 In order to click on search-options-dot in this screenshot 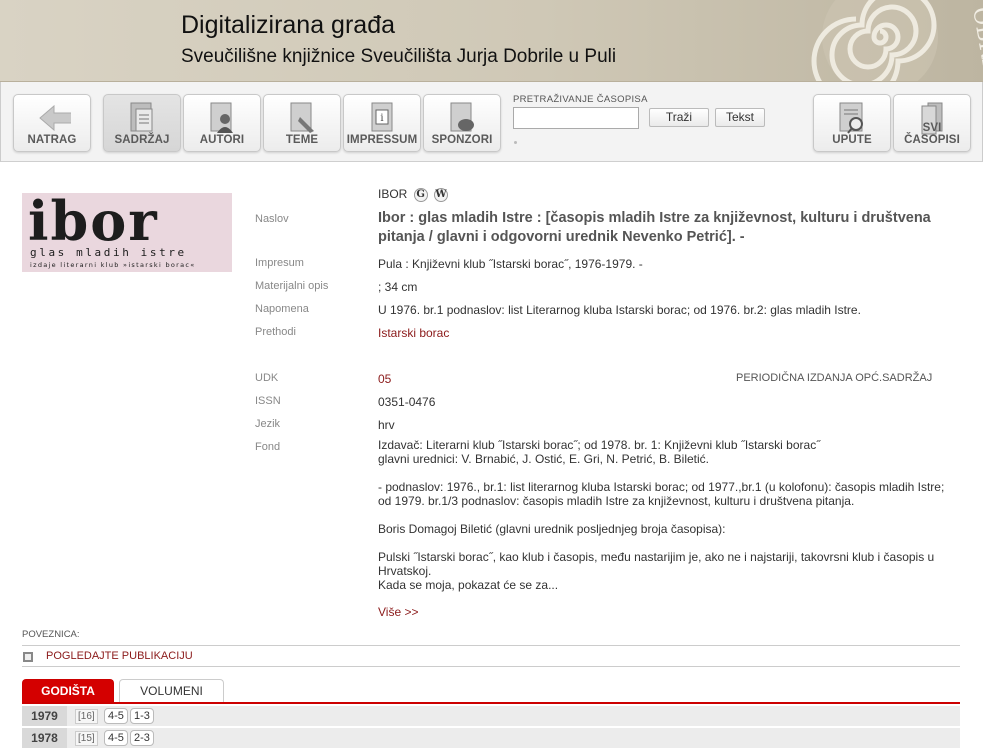, I will do `click(515, 142)`.